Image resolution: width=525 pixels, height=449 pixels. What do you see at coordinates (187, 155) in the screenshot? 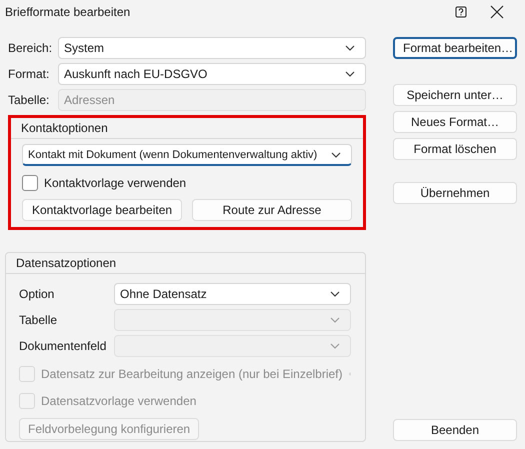
I see `dropdown: Kontakt mit Dokument (wenn Dokumentenverwaltung aktiv)` at bounding box center [187, 155].